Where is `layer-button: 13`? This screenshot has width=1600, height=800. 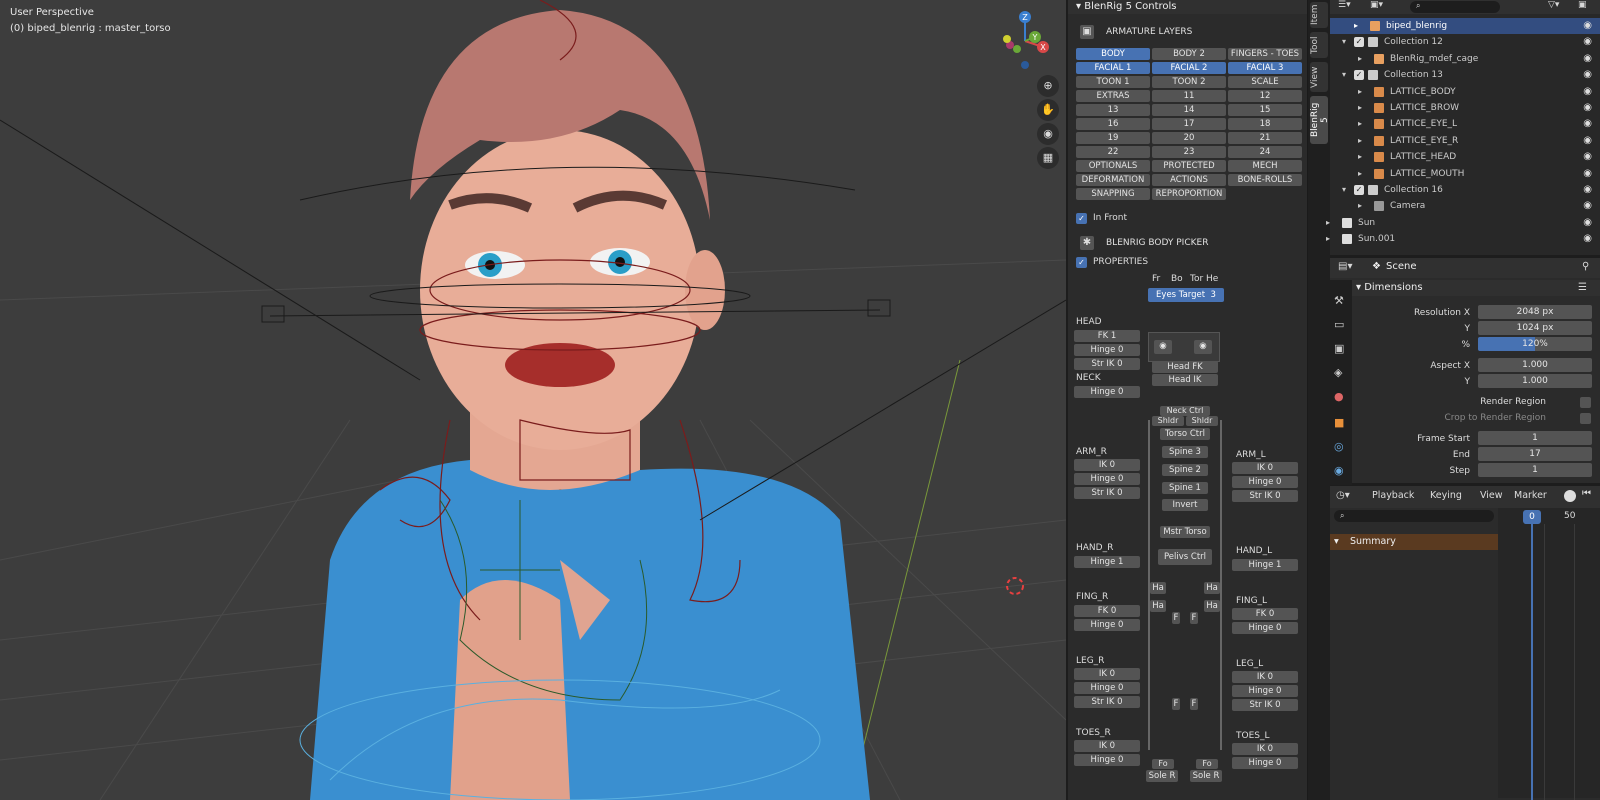 layer-button: 13 is located at coordinates (1113, 110).